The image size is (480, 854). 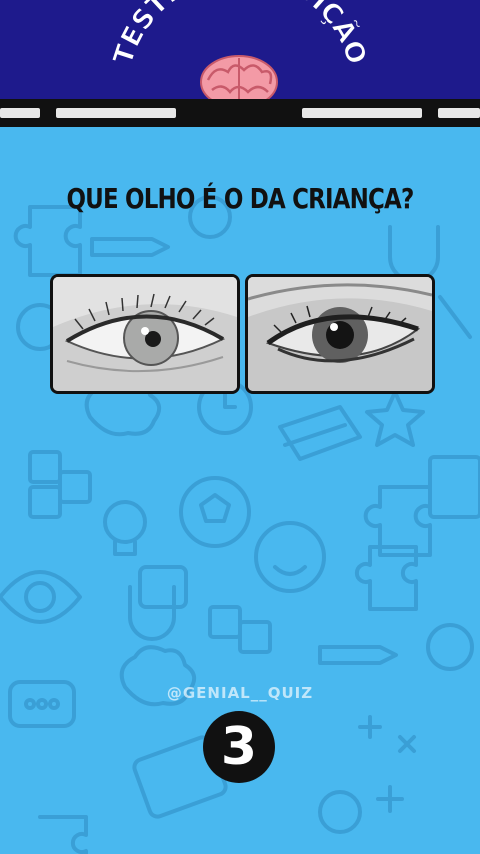 I want to click on dark-eye-photo, so click(x=340, y=334).